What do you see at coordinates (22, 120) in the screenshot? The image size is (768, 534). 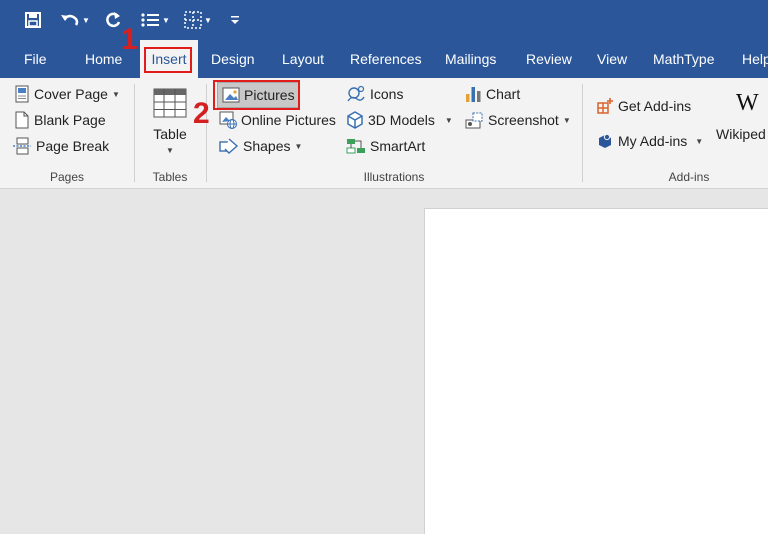 I see `blank-page-icon` at bounding box center [22, 120].